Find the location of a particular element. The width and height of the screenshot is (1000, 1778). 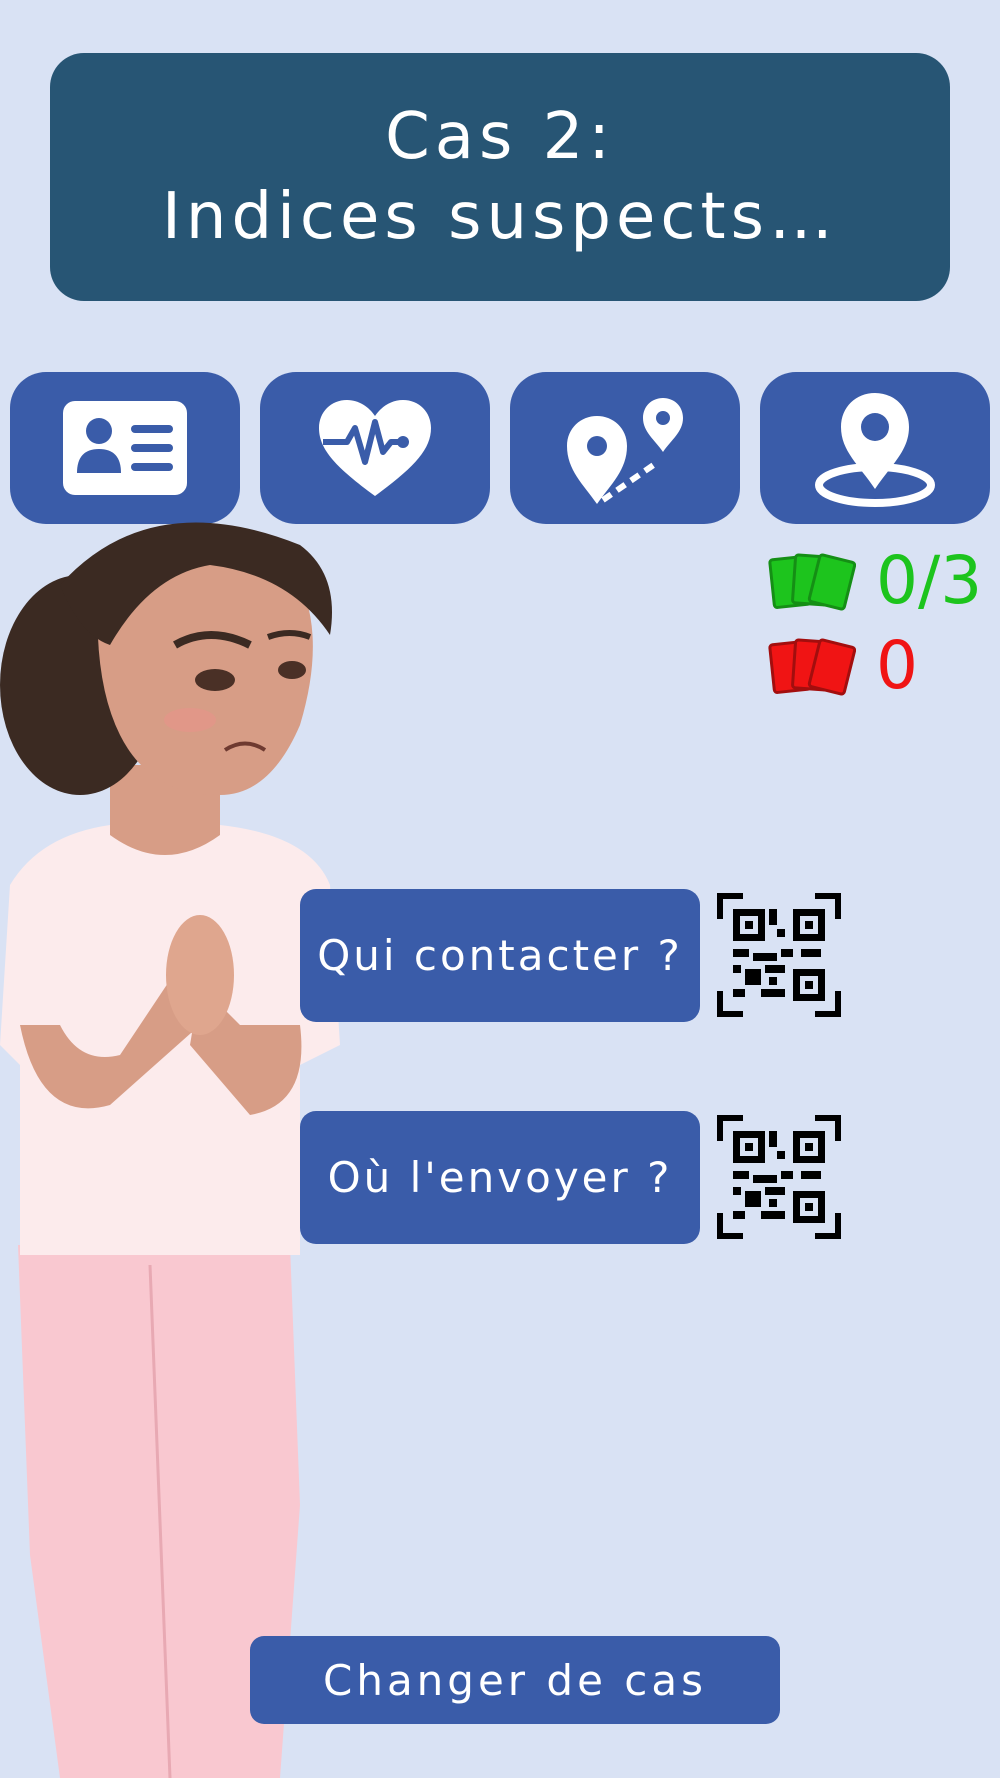

tab-location is located at coordinates (875, 448).